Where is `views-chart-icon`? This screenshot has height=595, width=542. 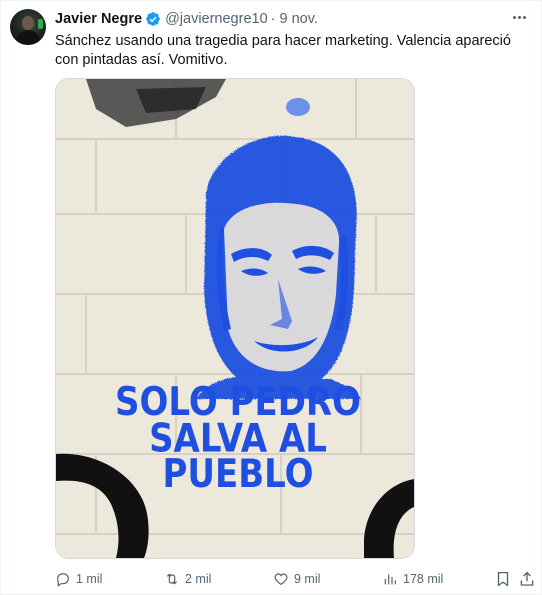
views-chart-icon is located at coordinates (390, 579).